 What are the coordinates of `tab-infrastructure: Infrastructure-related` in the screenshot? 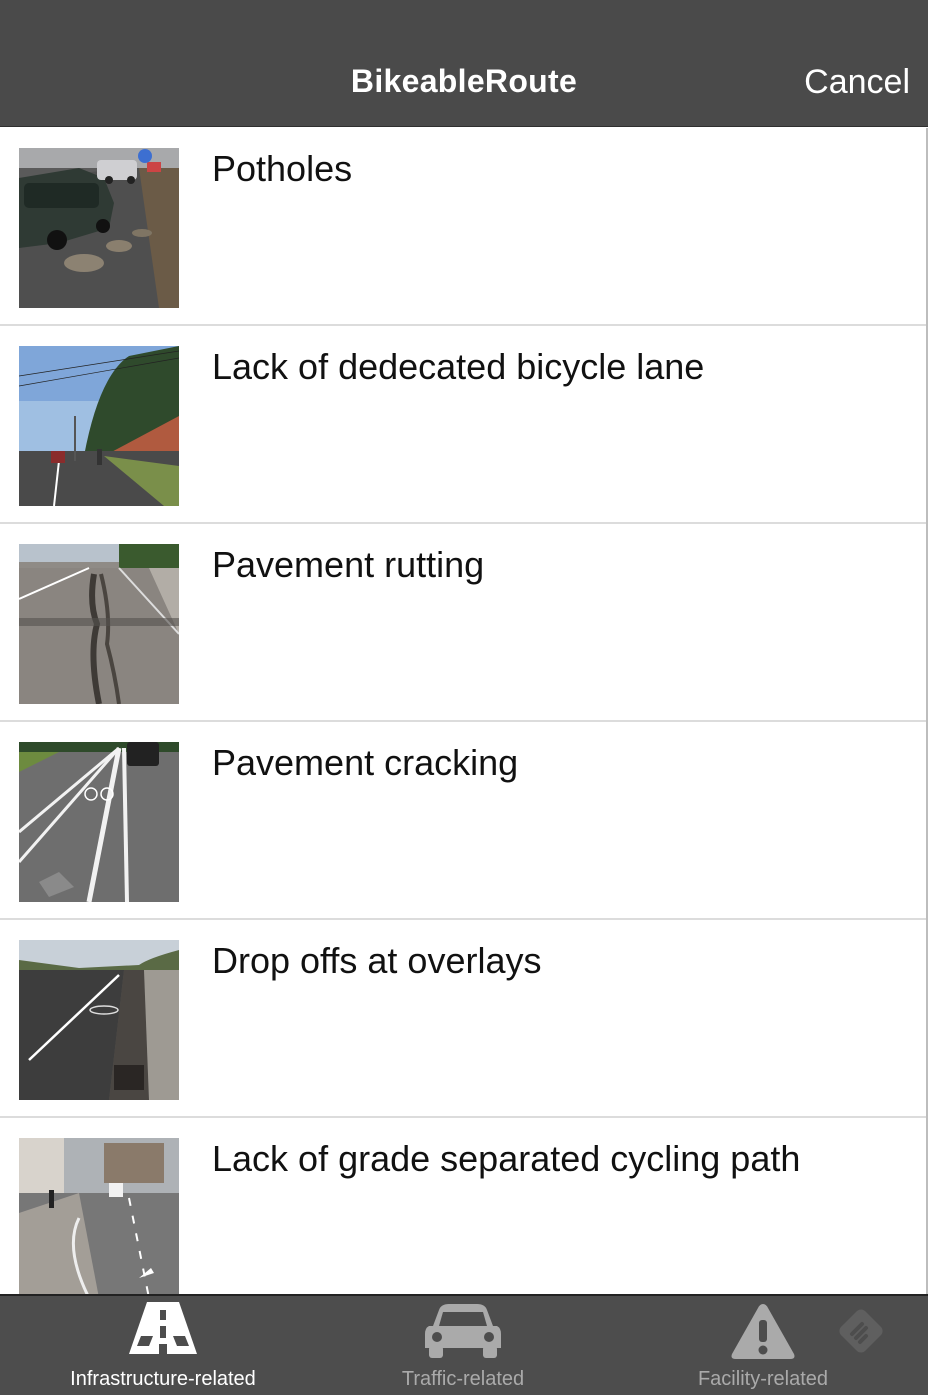 It's located at (163, 1345).